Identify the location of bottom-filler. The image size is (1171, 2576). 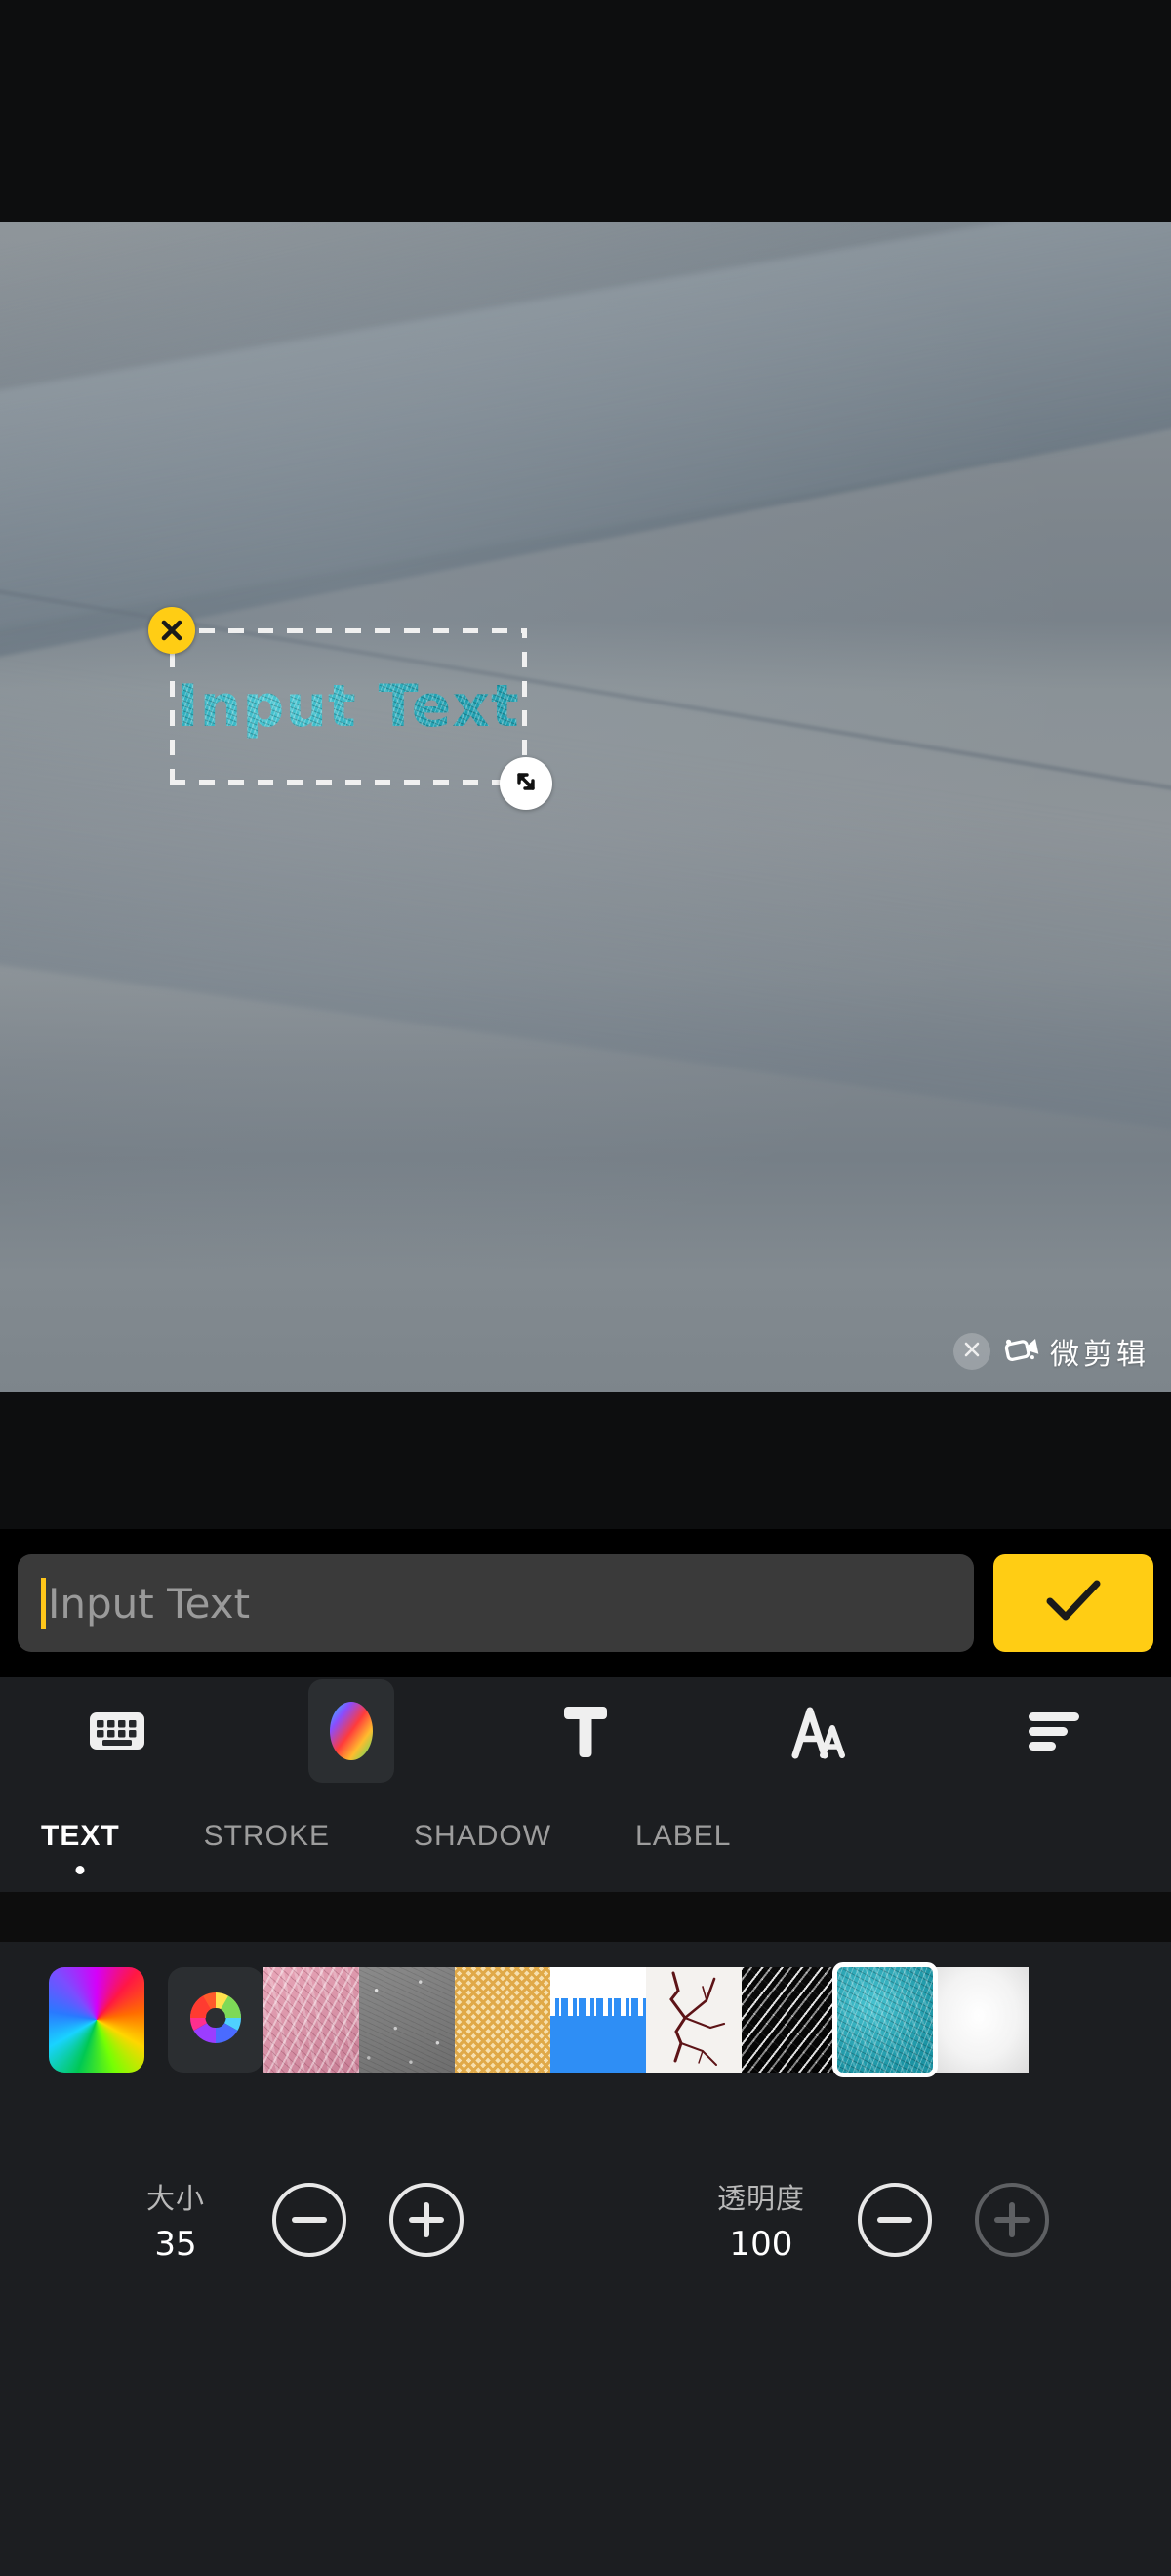
(585, 2459).